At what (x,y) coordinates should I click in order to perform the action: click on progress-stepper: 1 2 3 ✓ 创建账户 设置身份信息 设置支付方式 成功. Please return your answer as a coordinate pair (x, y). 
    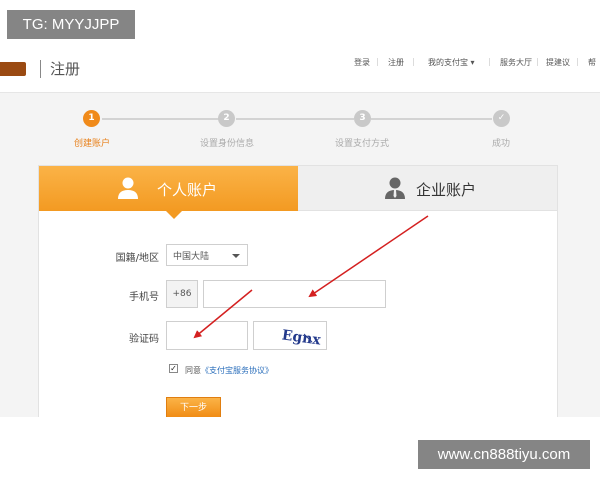
    Looking at the image, I should click on (300, 132).